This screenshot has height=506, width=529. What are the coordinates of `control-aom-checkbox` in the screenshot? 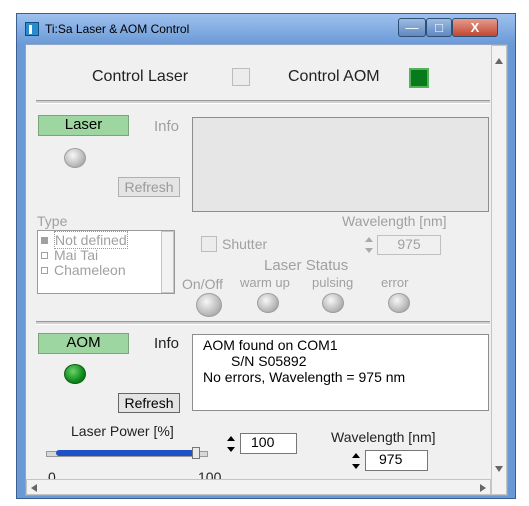 It's located at (419, 78).